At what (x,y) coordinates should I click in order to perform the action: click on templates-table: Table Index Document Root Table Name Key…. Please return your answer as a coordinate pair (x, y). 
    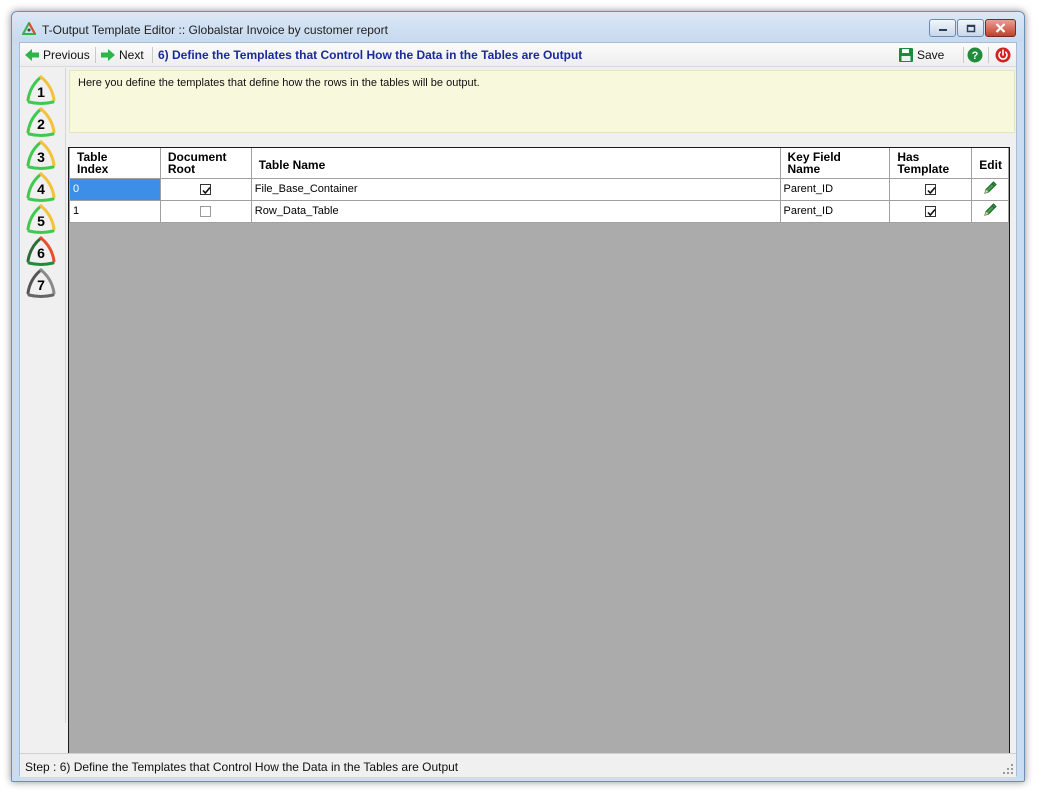
    Looking at the image, I should click on (539, 185).